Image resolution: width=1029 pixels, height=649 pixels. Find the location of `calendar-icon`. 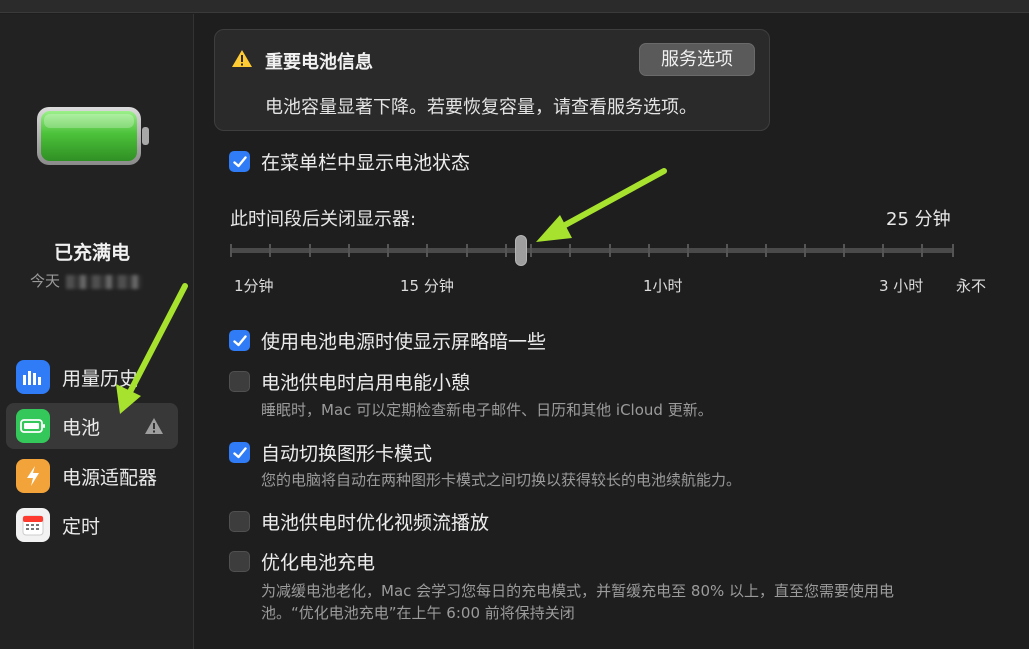

calendar-icon is located at coordinates (33, 525).